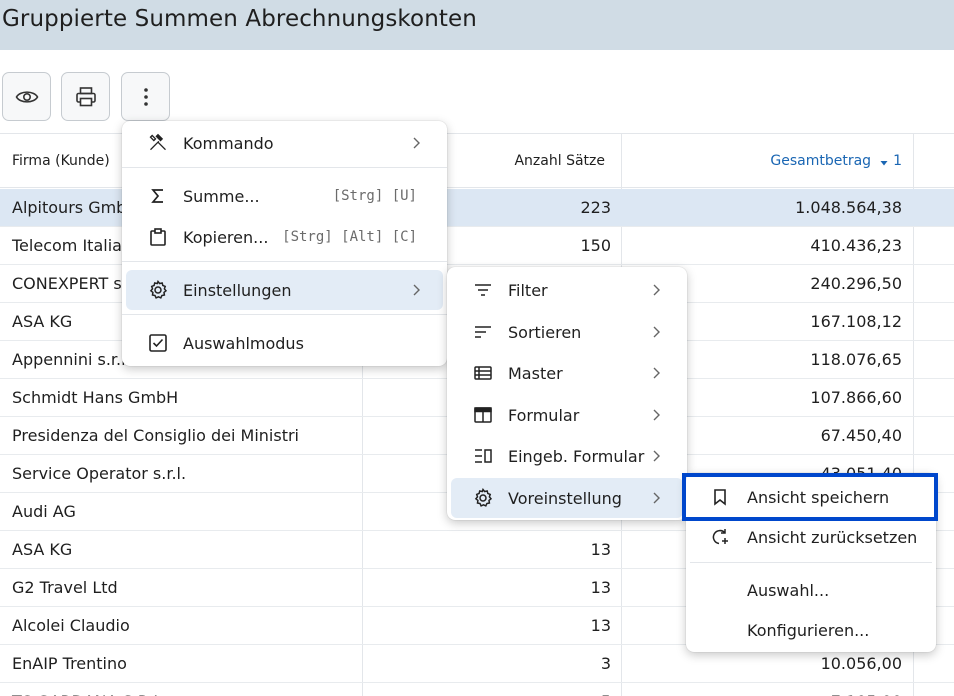  I want to click on cell-firma: G2 Travel Ltd, so click(65, 587).